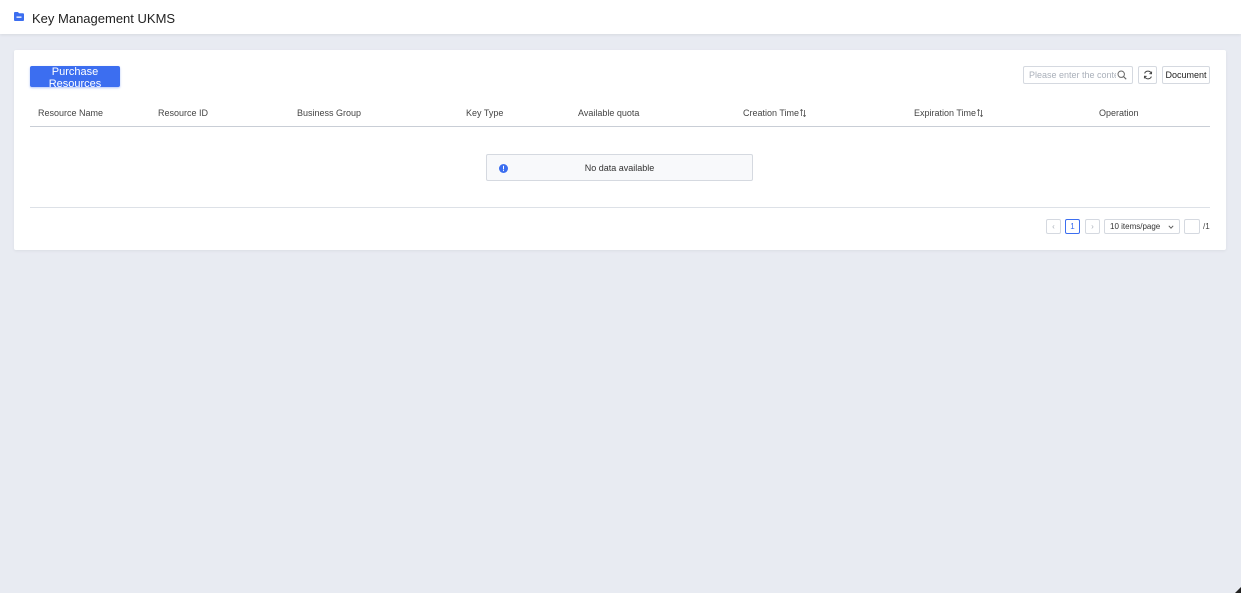  I want to click on column-header-resource-id: Resource ID, so click(183, 113).